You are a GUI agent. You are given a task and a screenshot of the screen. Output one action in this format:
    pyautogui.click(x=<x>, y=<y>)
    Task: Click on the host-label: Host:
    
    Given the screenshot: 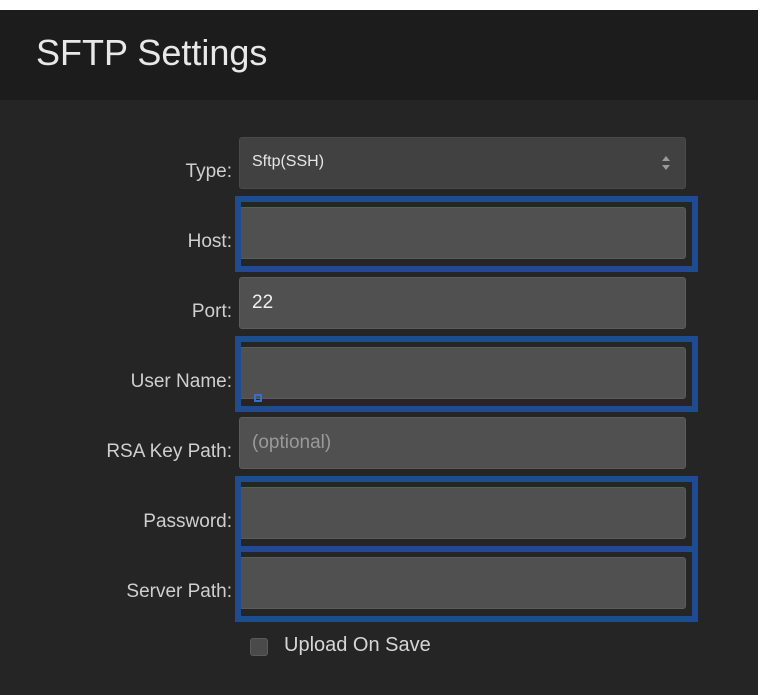 What is the action you would take?
    pyautogui.click(x=209, y=241)
    